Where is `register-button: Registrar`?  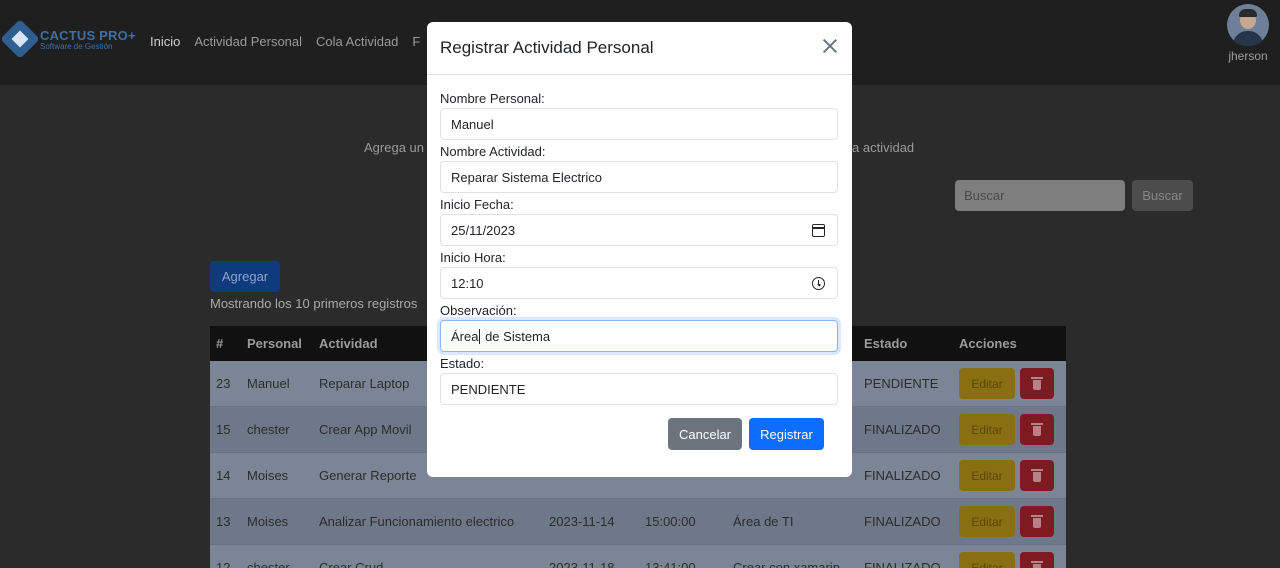
register-button: Registrar is located at coordinates (786, 434).